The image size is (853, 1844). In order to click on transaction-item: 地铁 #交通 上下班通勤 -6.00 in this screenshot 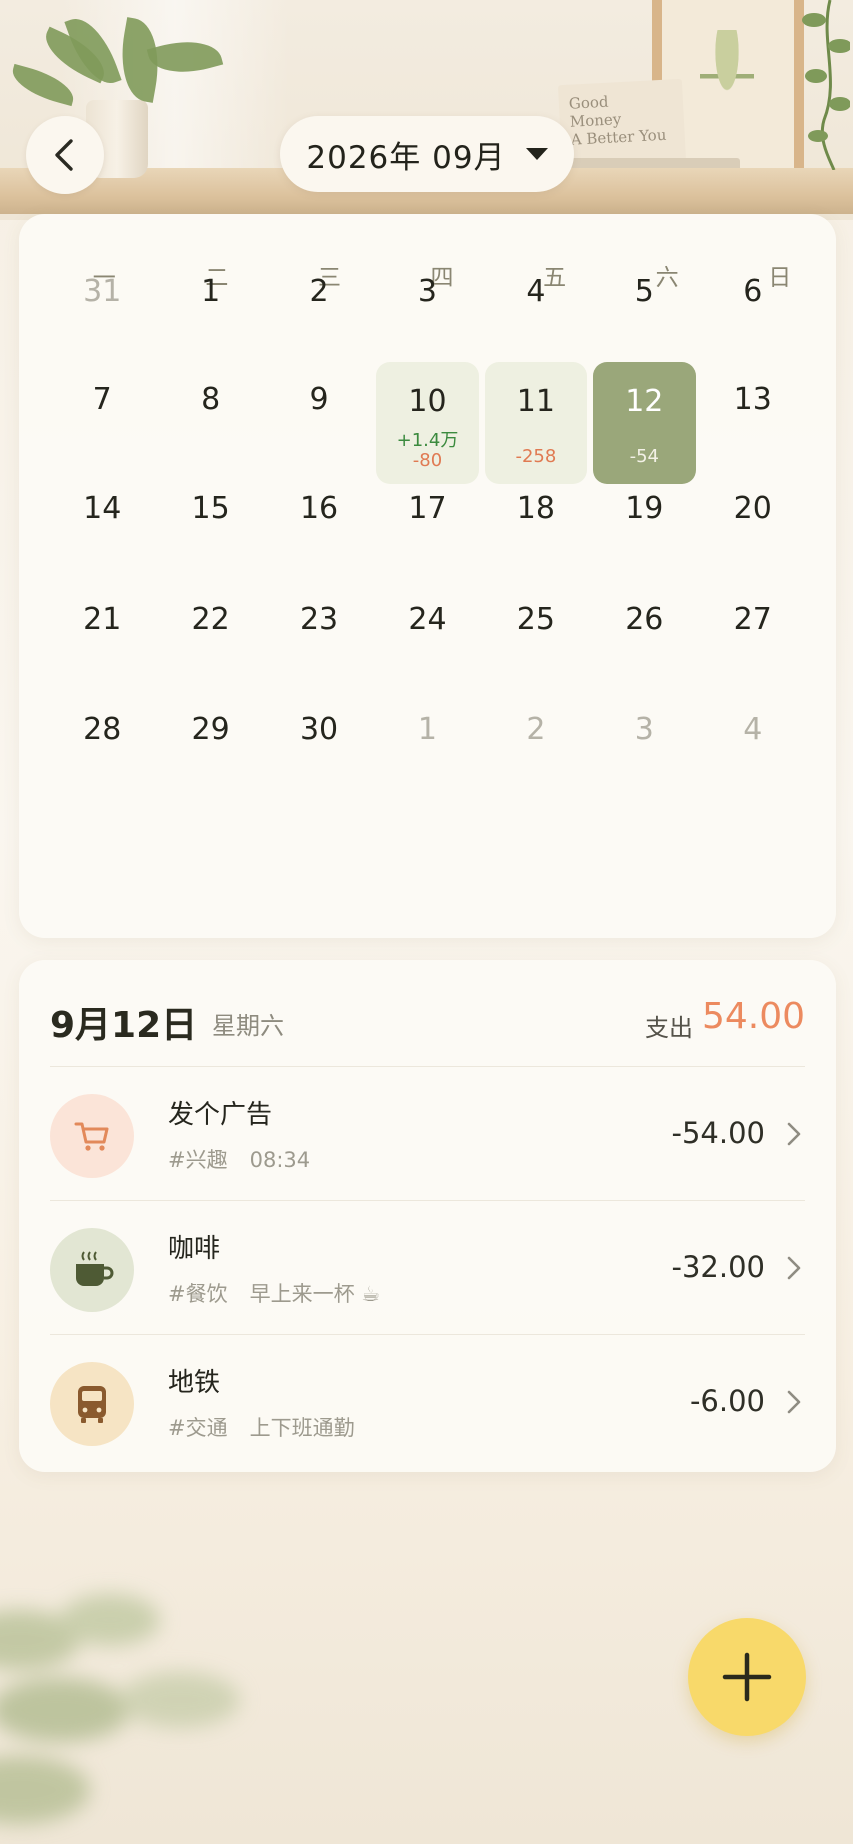, I will do `click(427, 1402)`.